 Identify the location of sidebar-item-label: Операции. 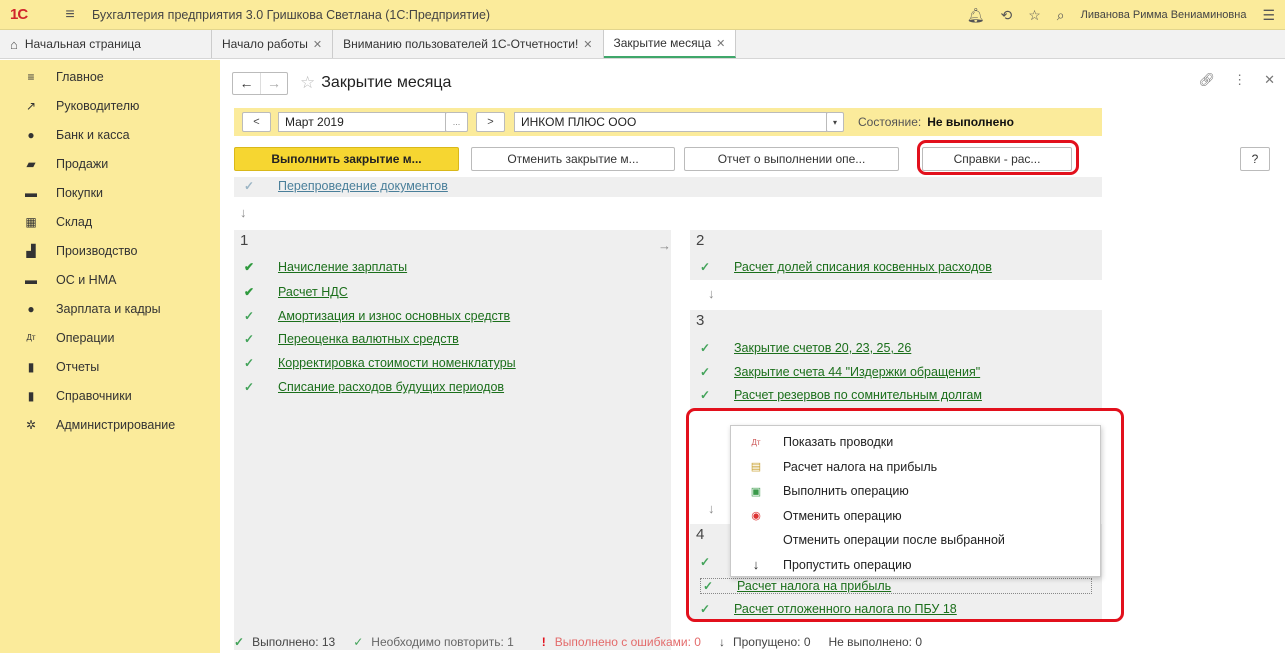
(85, 337).